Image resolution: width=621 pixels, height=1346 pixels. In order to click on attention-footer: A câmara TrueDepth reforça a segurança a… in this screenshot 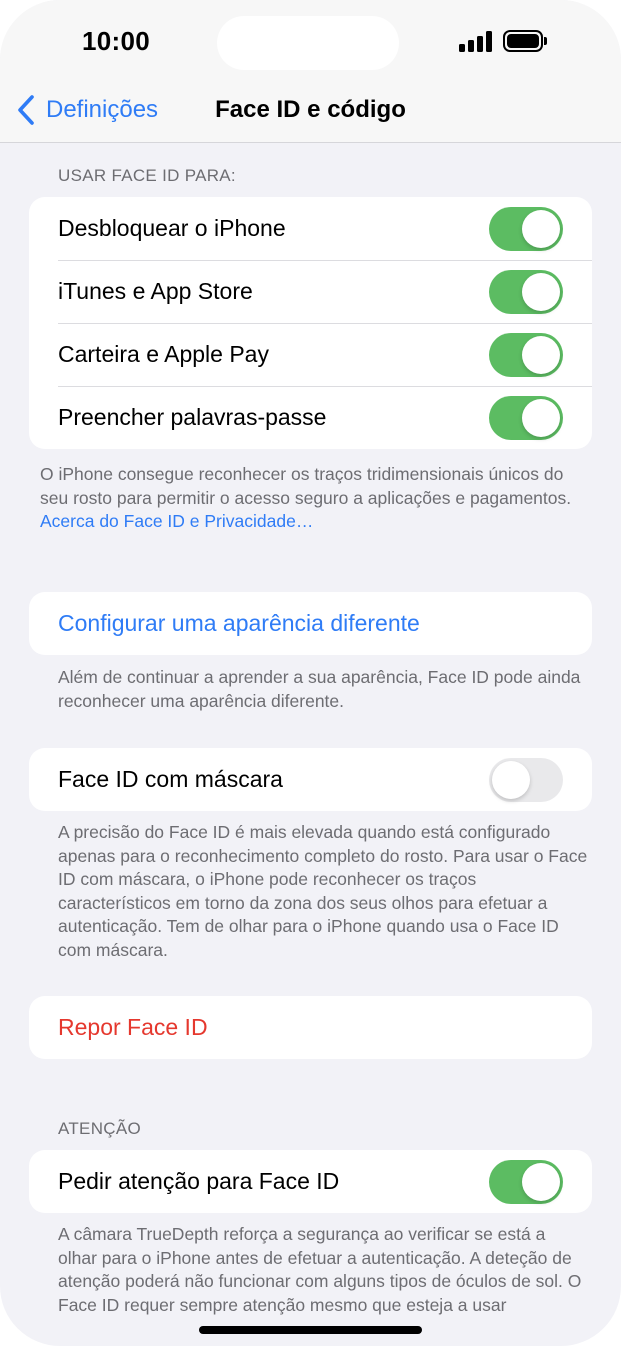, I will do `click(320, 1269)`.